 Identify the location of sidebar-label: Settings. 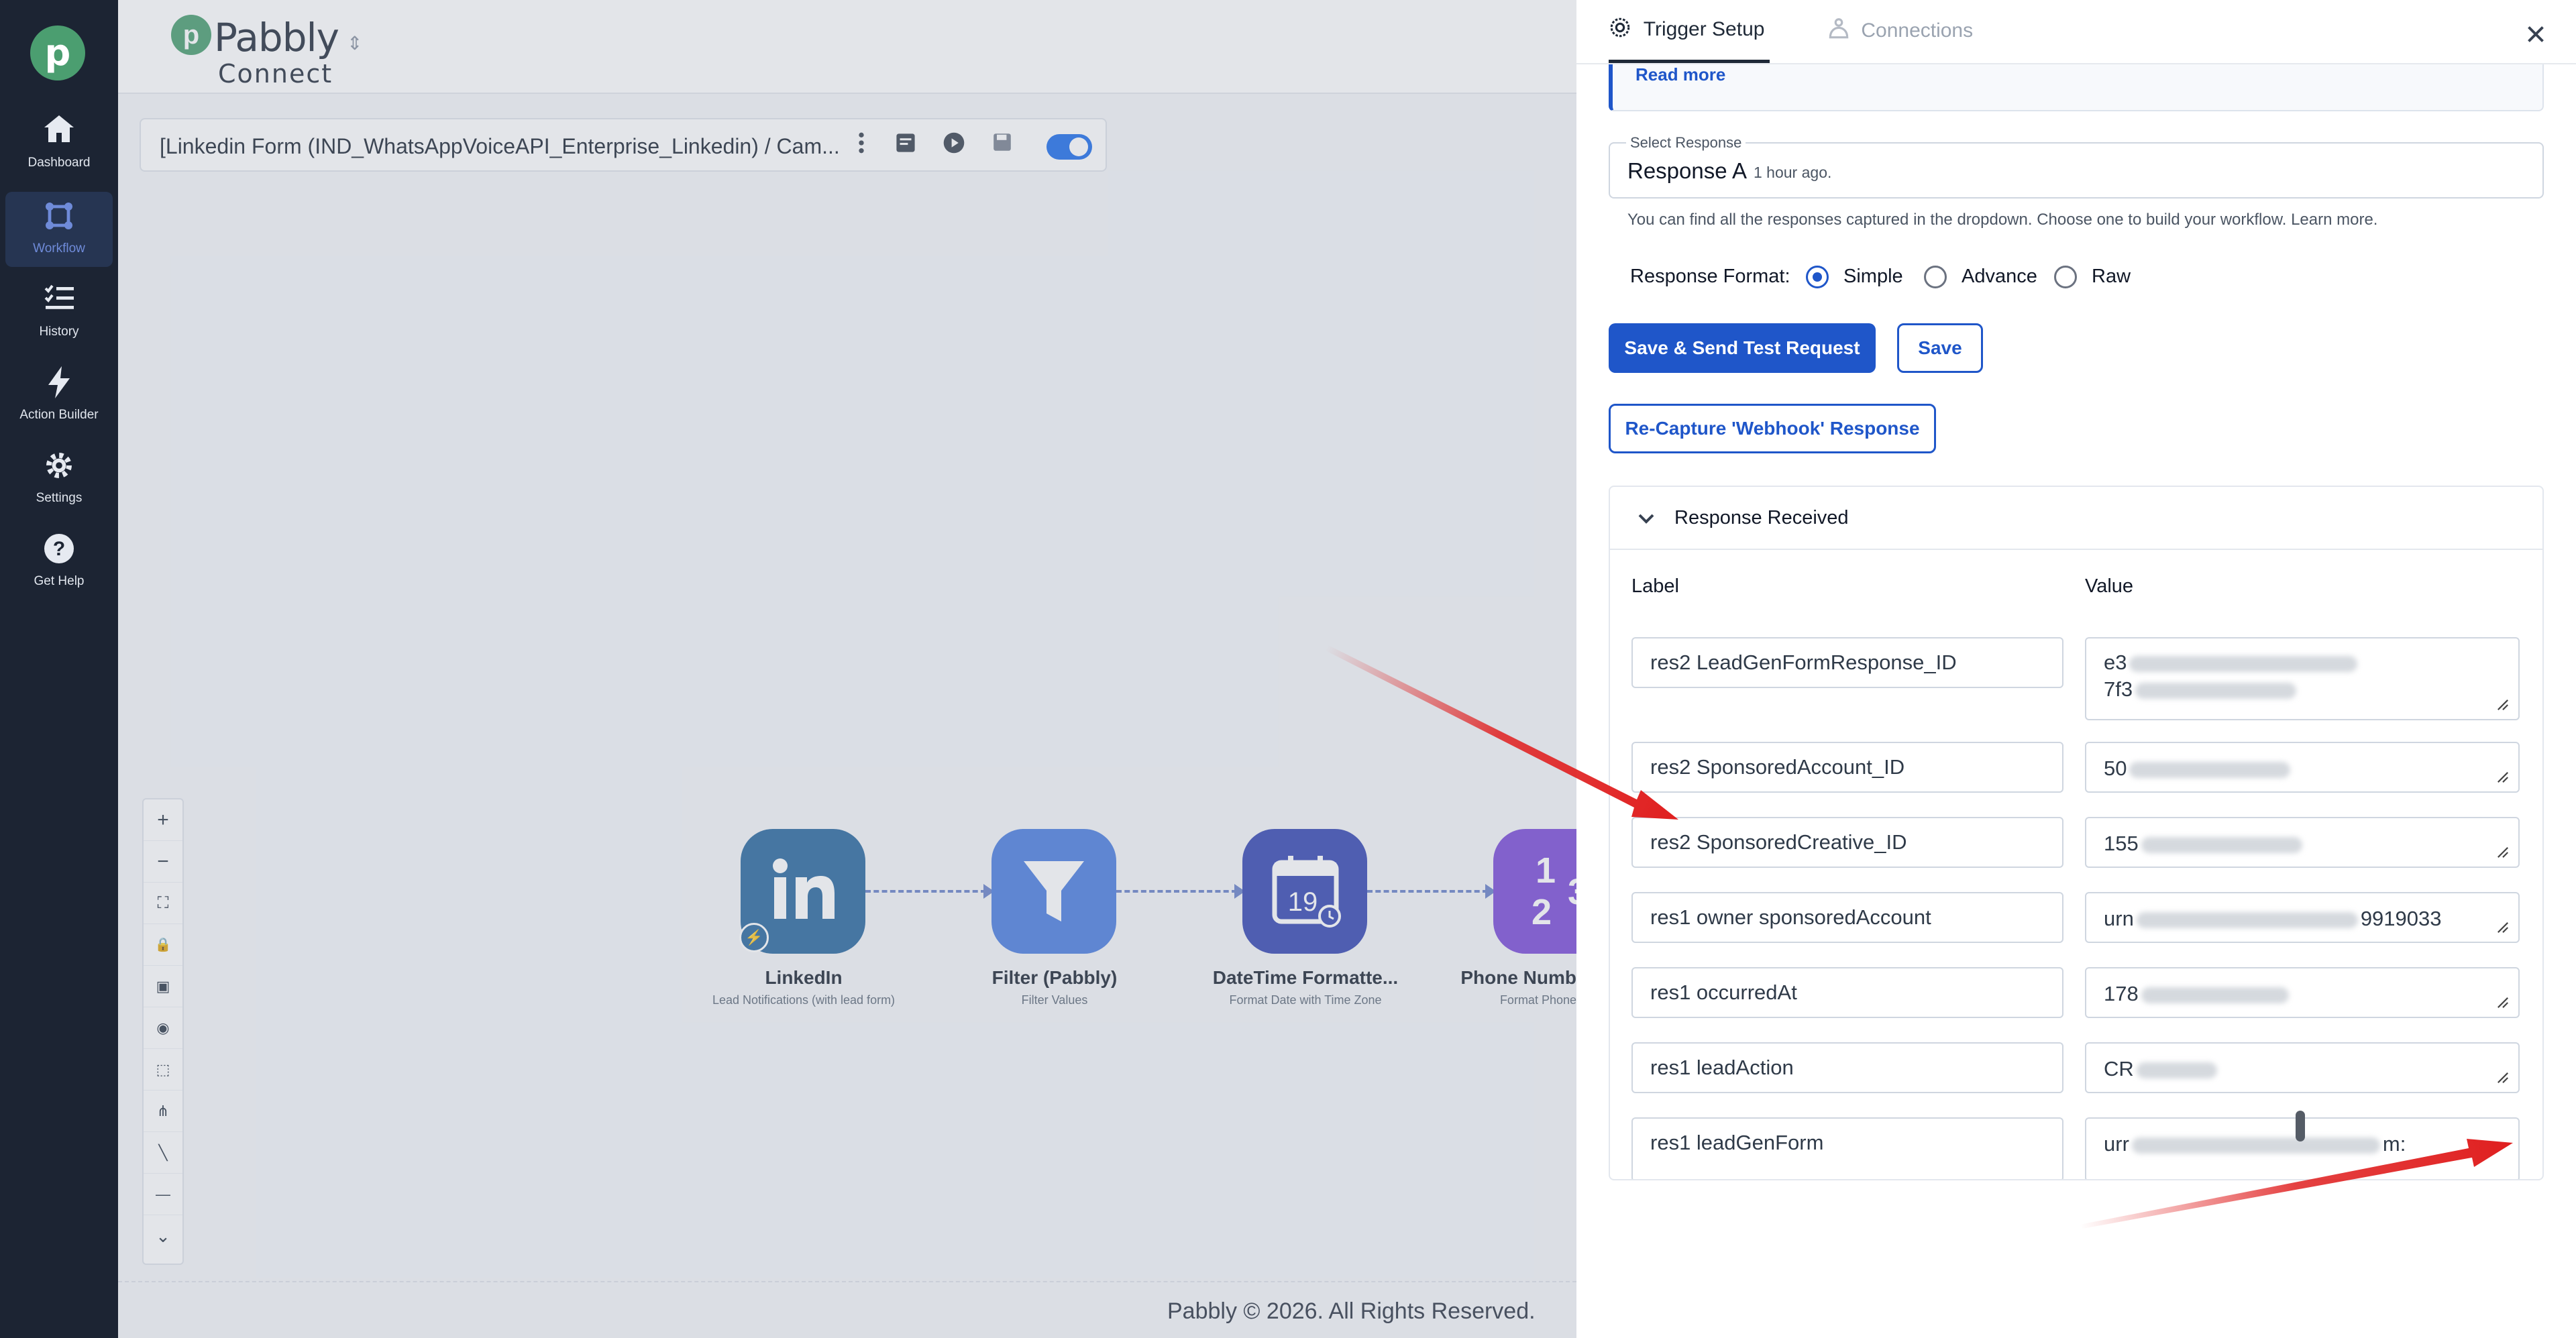
(59, 498).